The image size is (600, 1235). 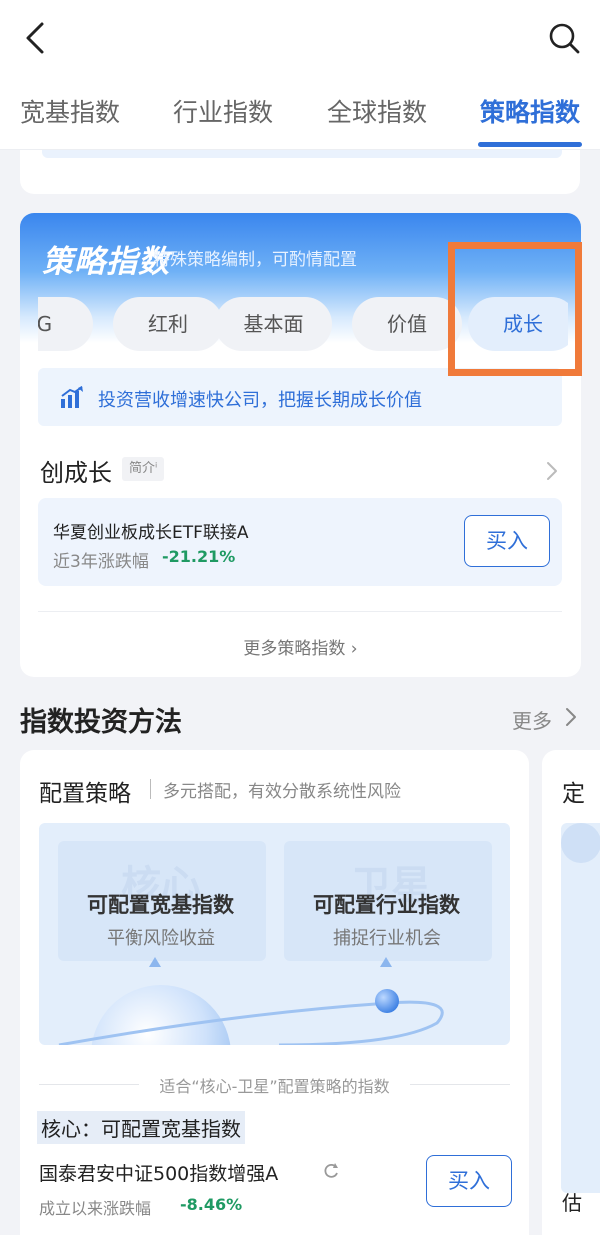 I want to click on tab-strategy-index: 策略指数, so click(x=530, y=111).